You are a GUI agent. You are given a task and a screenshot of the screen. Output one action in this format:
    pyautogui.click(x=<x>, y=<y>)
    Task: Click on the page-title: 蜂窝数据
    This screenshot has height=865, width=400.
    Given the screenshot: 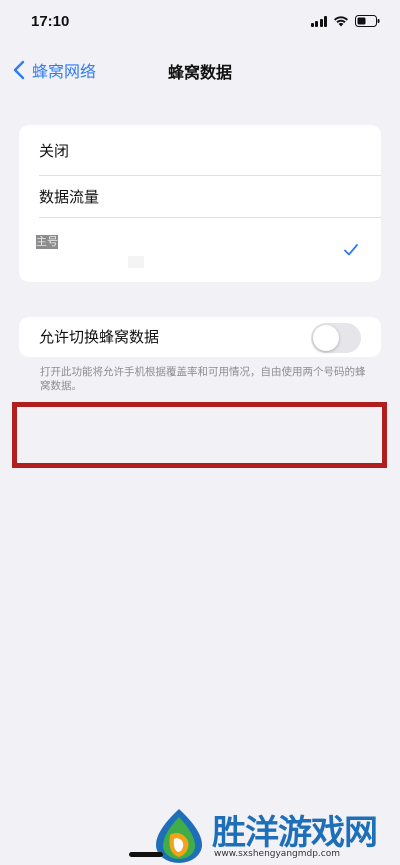 What is the action you would take?
    pyautogui.click(x=199, y=72)
    